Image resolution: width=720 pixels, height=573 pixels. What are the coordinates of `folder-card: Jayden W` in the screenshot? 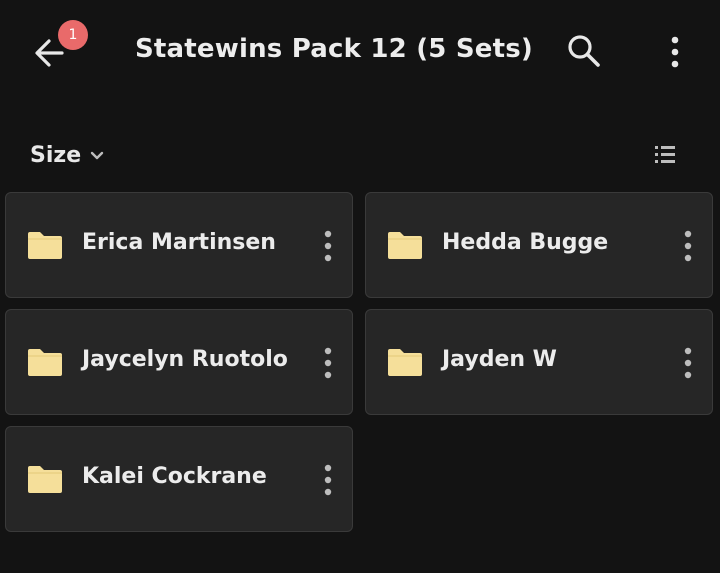 It's located at (539, 362).